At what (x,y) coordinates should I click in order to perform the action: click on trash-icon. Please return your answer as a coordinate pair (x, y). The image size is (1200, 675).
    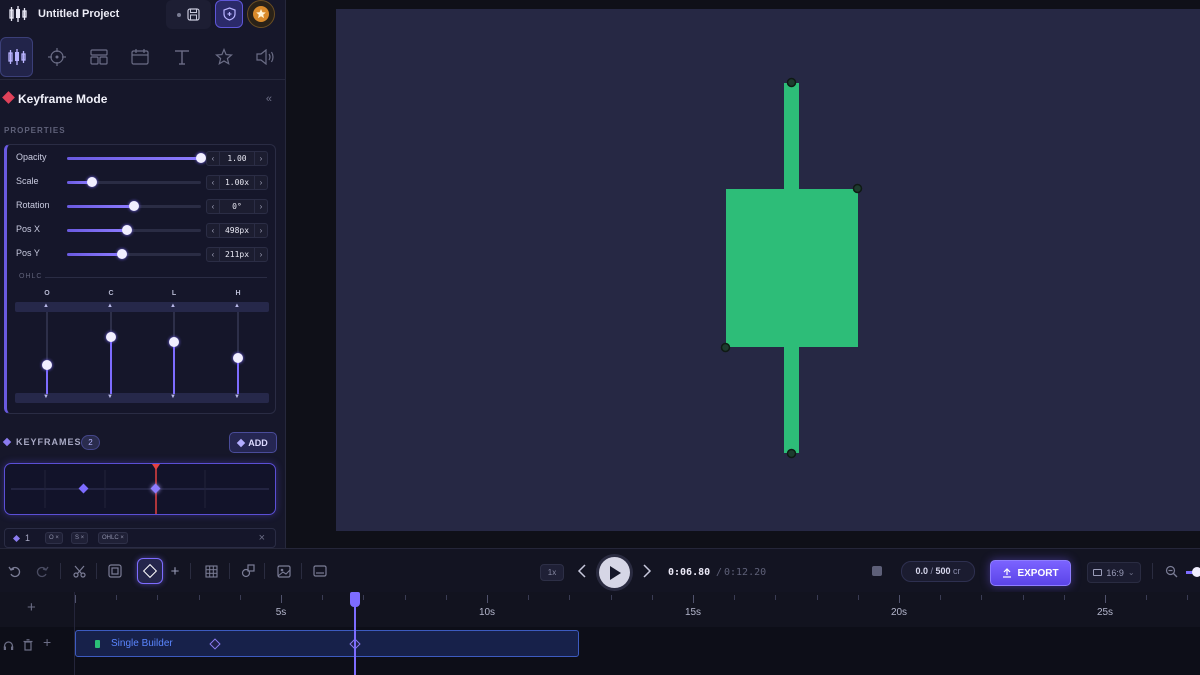
    Looking at the image, I should click on (28, 645).